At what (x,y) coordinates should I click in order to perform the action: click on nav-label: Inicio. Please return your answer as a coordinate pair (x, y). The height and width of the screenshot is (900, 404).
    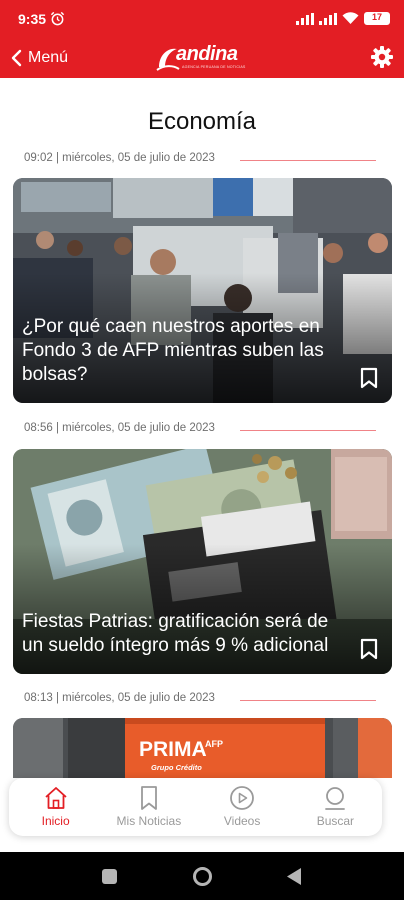
    Looking at the image, I should click on (55, 821).